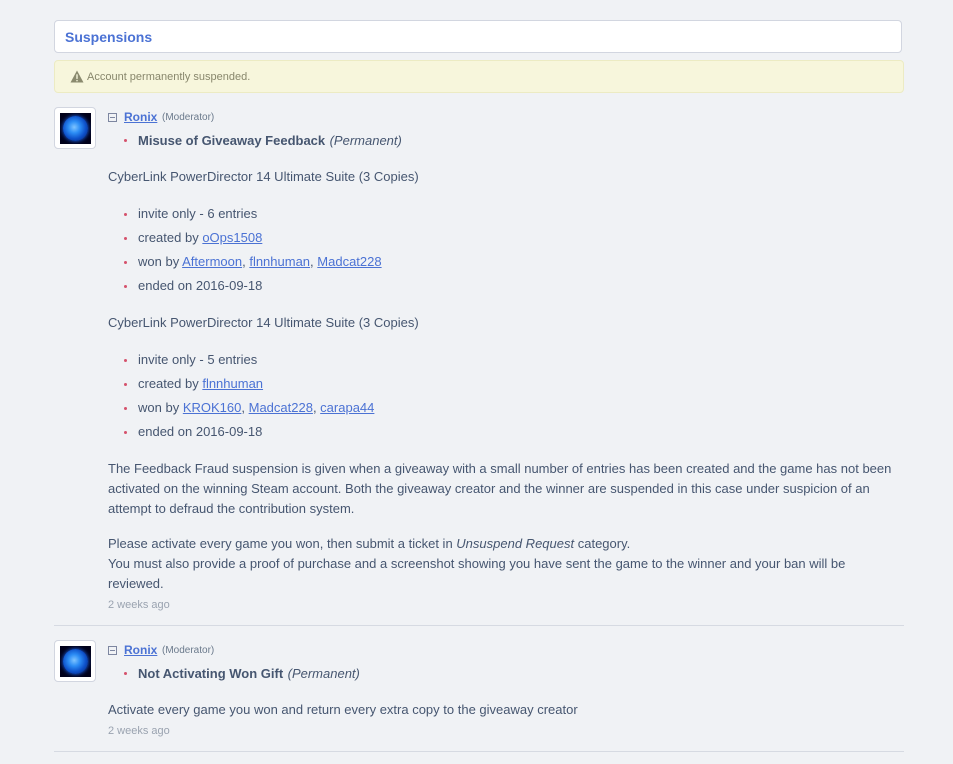 Image resolution: width=953 pixels, height=764 pixels. What do you see at coordinates (198, 359) in the screenshot?
I see `giveaway-entries: invite only - 5 entries` at bounding box center [198, 359].